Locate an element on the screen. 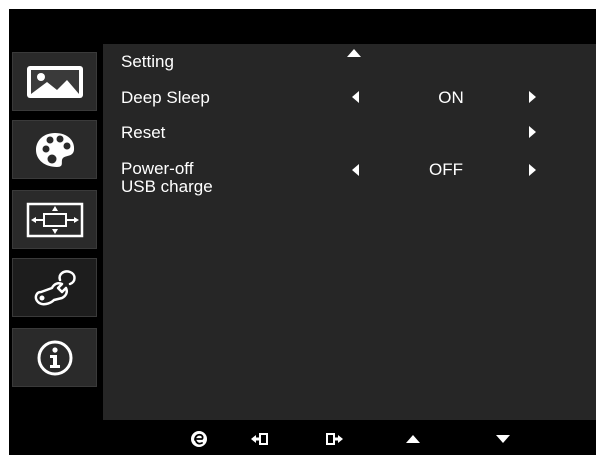 The height and width of the screenshot is (456, 605). power-off-usb-label-line2: USB charge is located at coordinates (167, 186).